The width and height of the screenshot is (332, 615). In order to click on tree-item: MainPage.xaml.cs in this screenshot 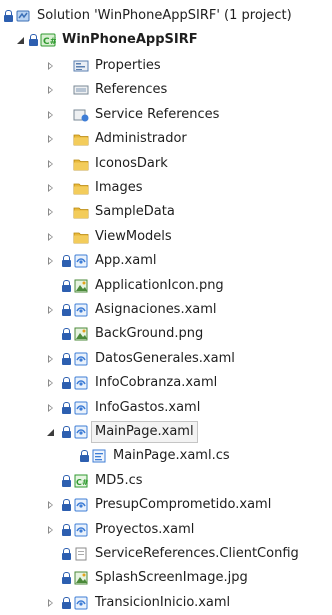, I will do `click(195, 456)`.